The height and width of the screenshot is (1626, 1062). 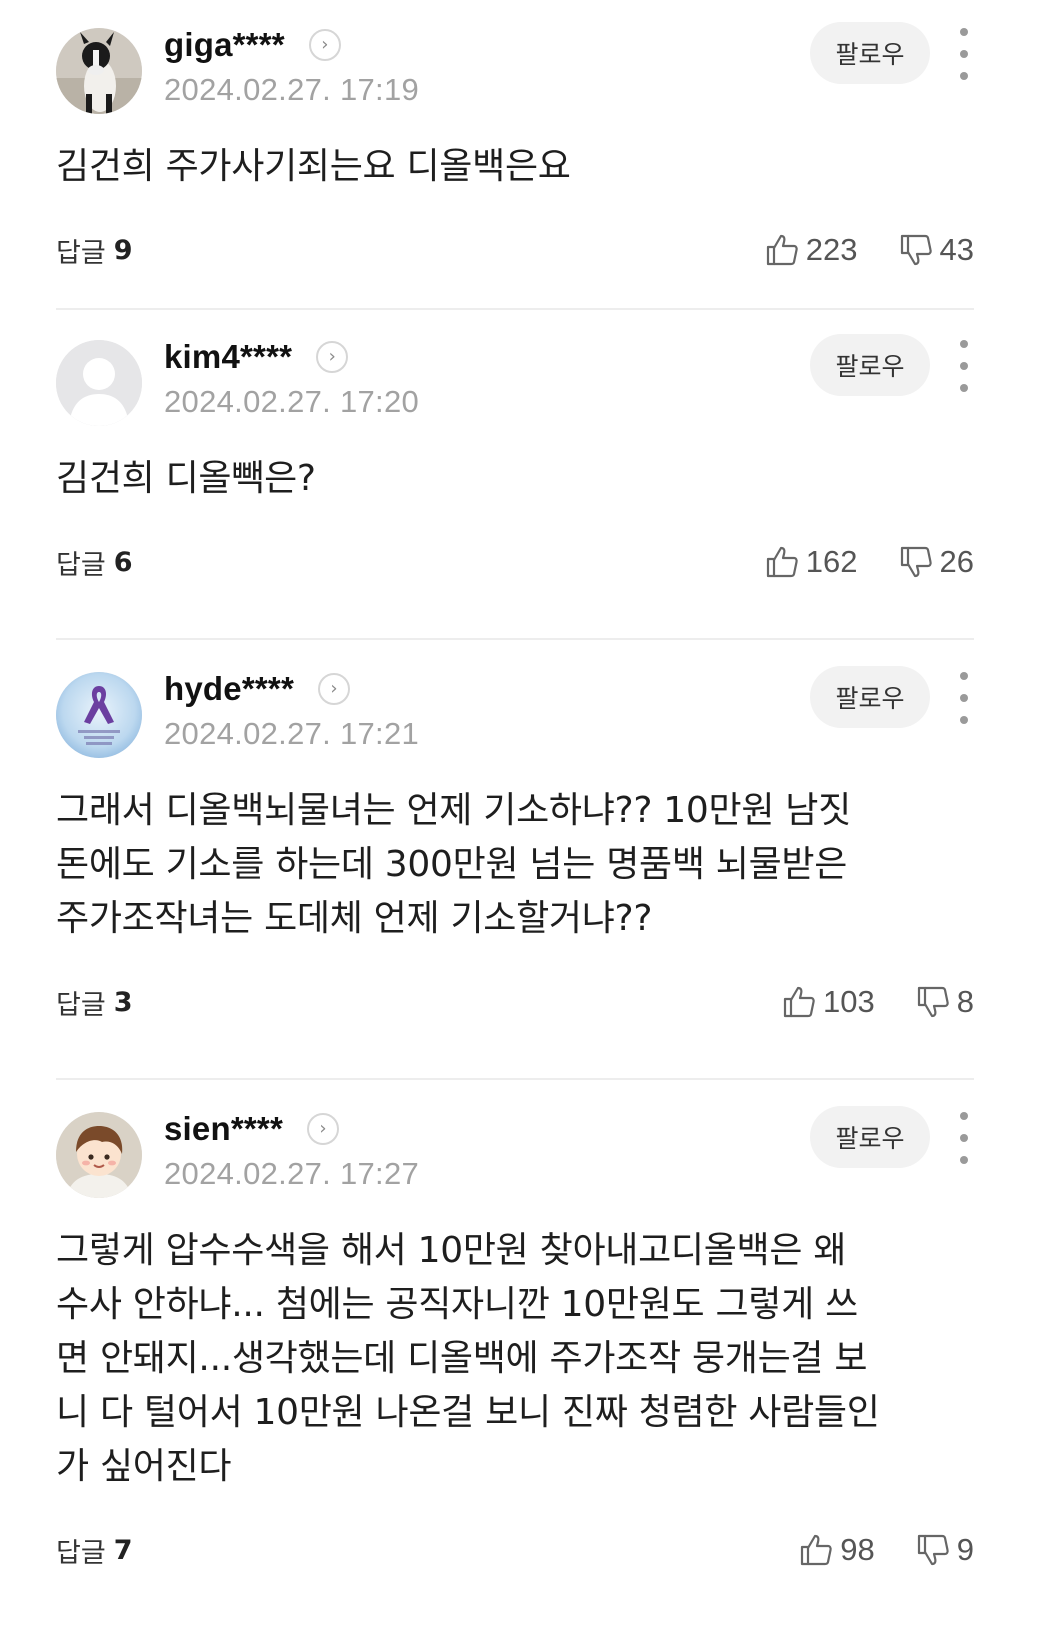 What do you see at coordinates (836, 1550) in the screenshot?
I see `like-button: 98` at bounding box center [836, 1550].